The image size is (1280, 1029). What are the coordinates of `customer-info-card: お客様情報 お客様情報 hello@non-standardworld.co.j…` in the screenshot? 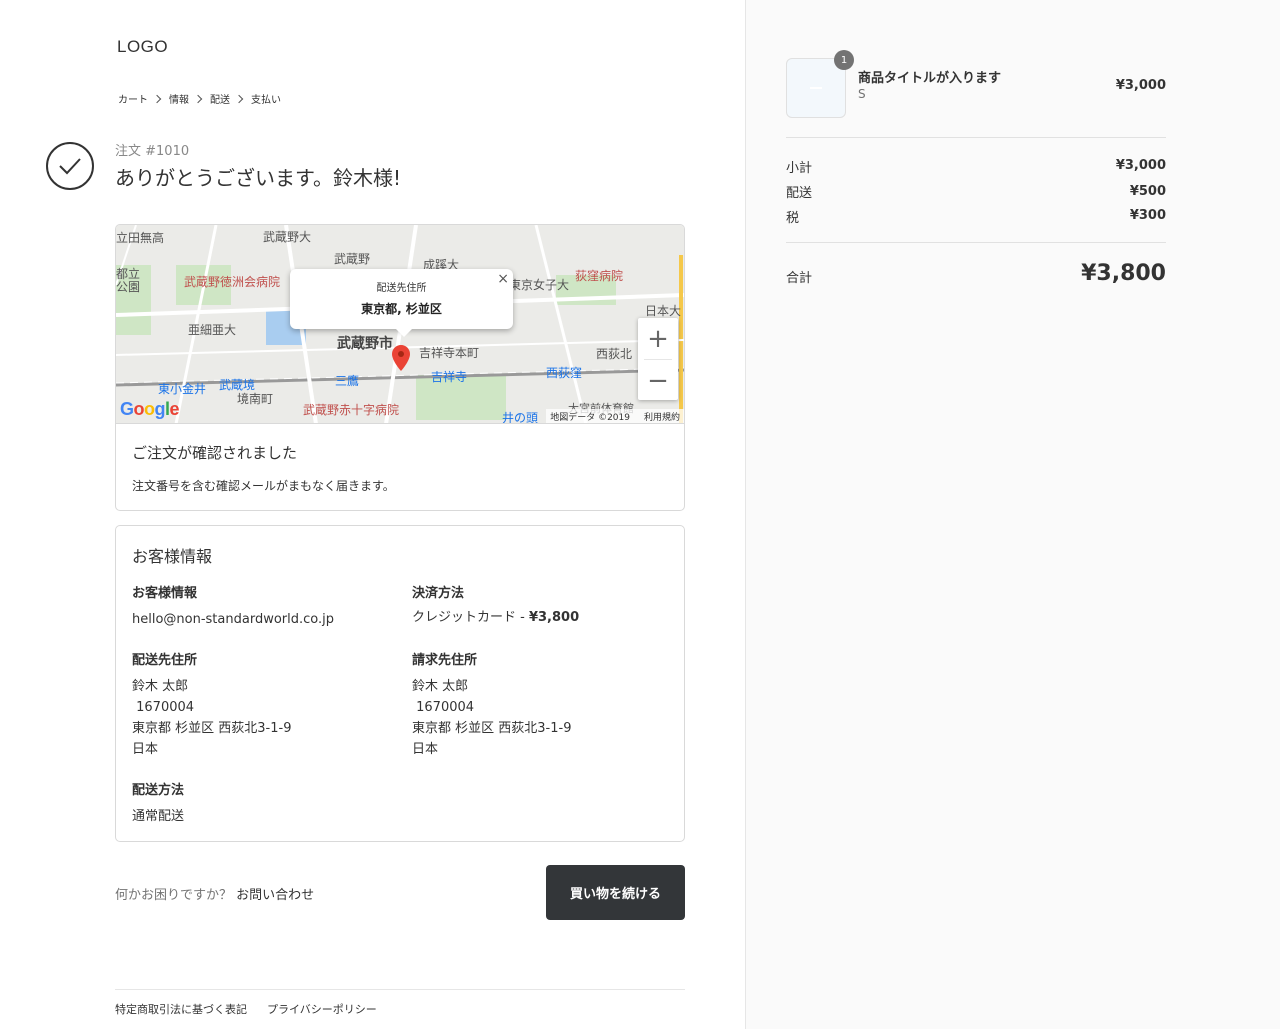 It's located at (400, 683).